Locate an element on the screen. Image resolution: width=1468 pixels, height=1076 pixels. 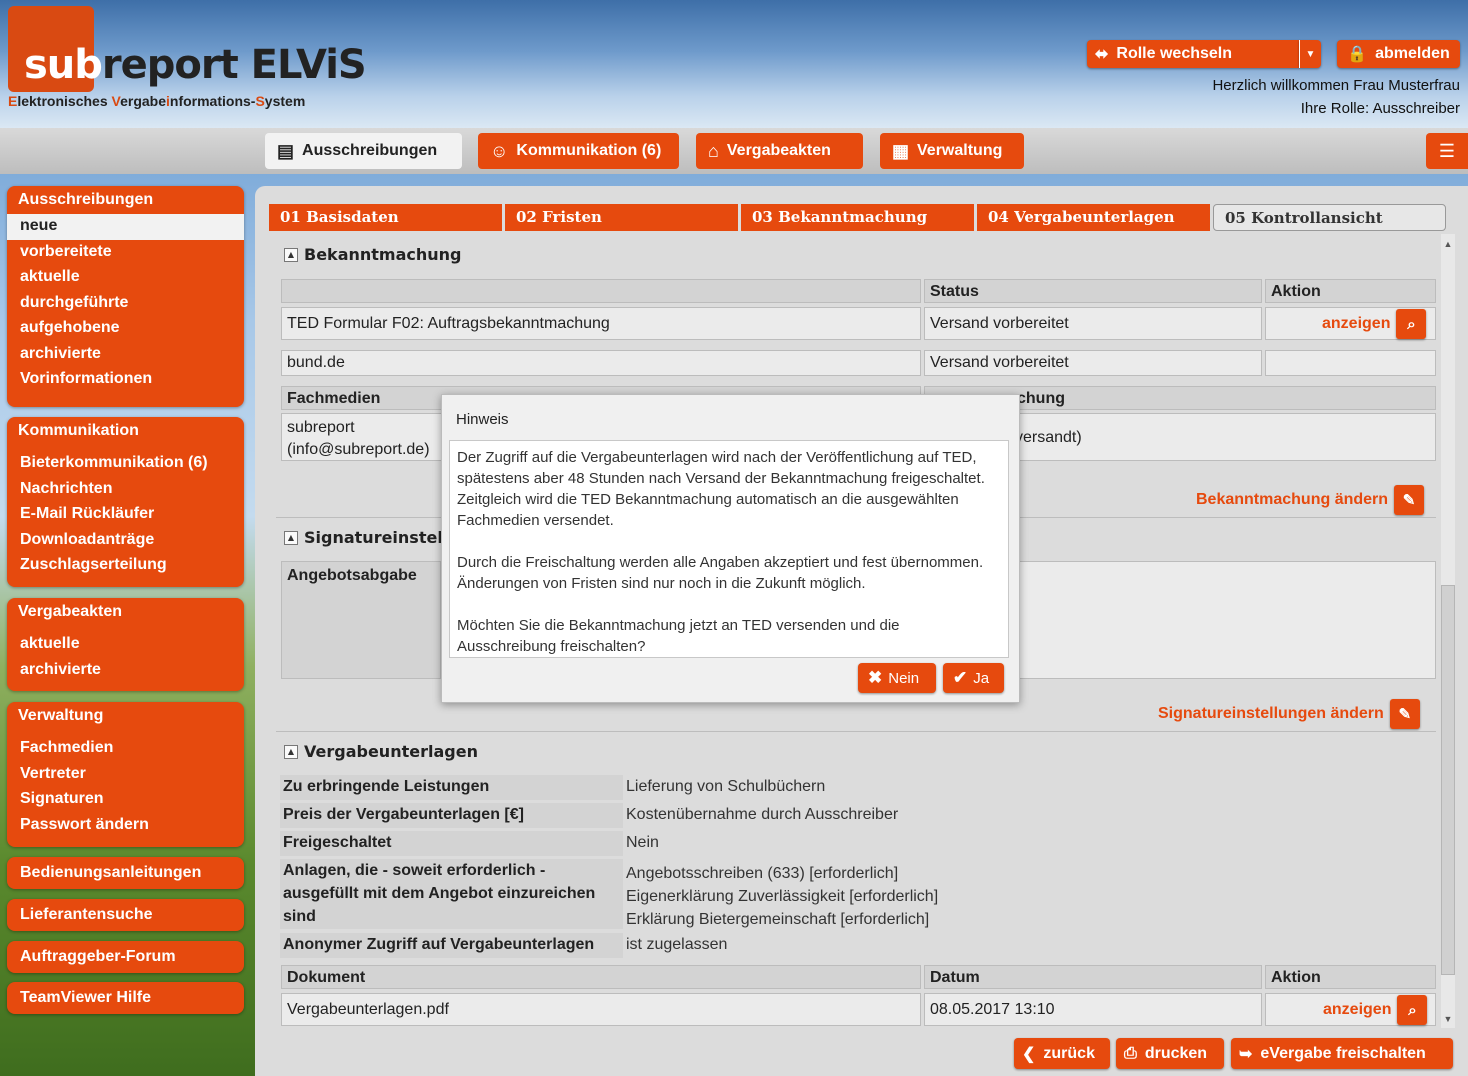
print-button: ⎙ drucken is located at coordinates (1170, 1053).